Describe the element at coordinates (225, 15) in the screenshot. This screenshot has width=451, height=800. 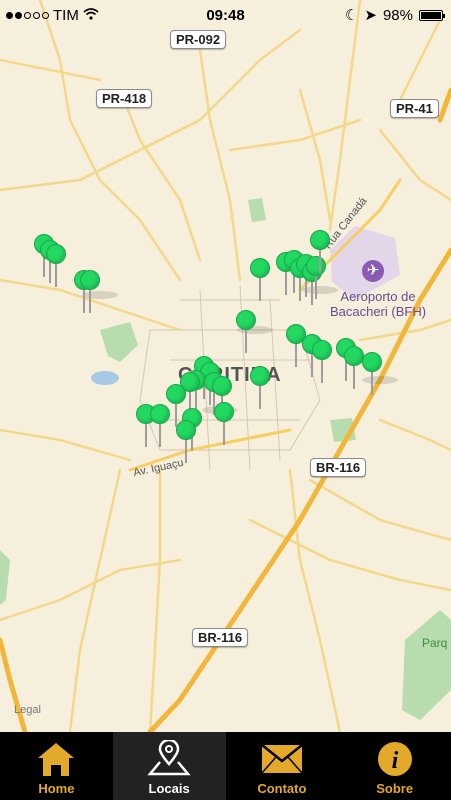
I see `status-bar: TIM 09:48 ☾ ➤ 98%` at that location.